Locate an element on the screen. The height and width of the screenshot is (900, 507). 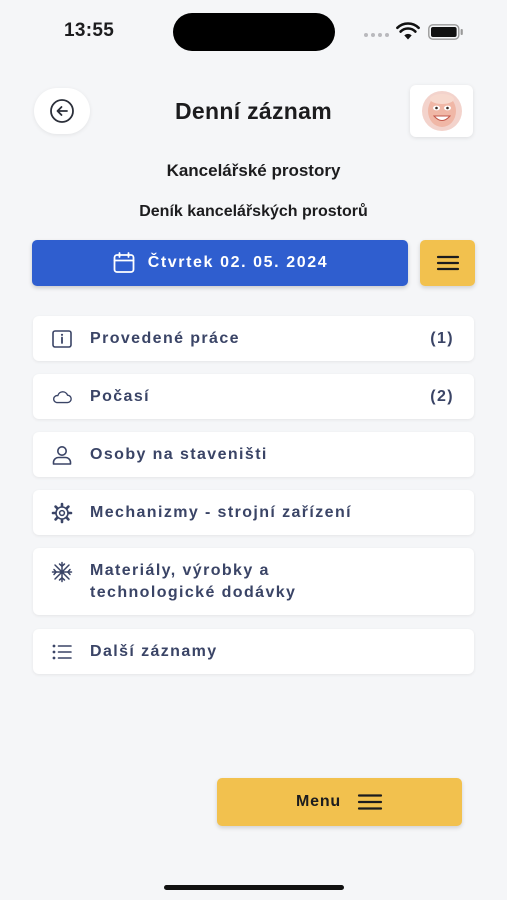
project-name: Kancelářské prostory is located at coordinates (253, 170).